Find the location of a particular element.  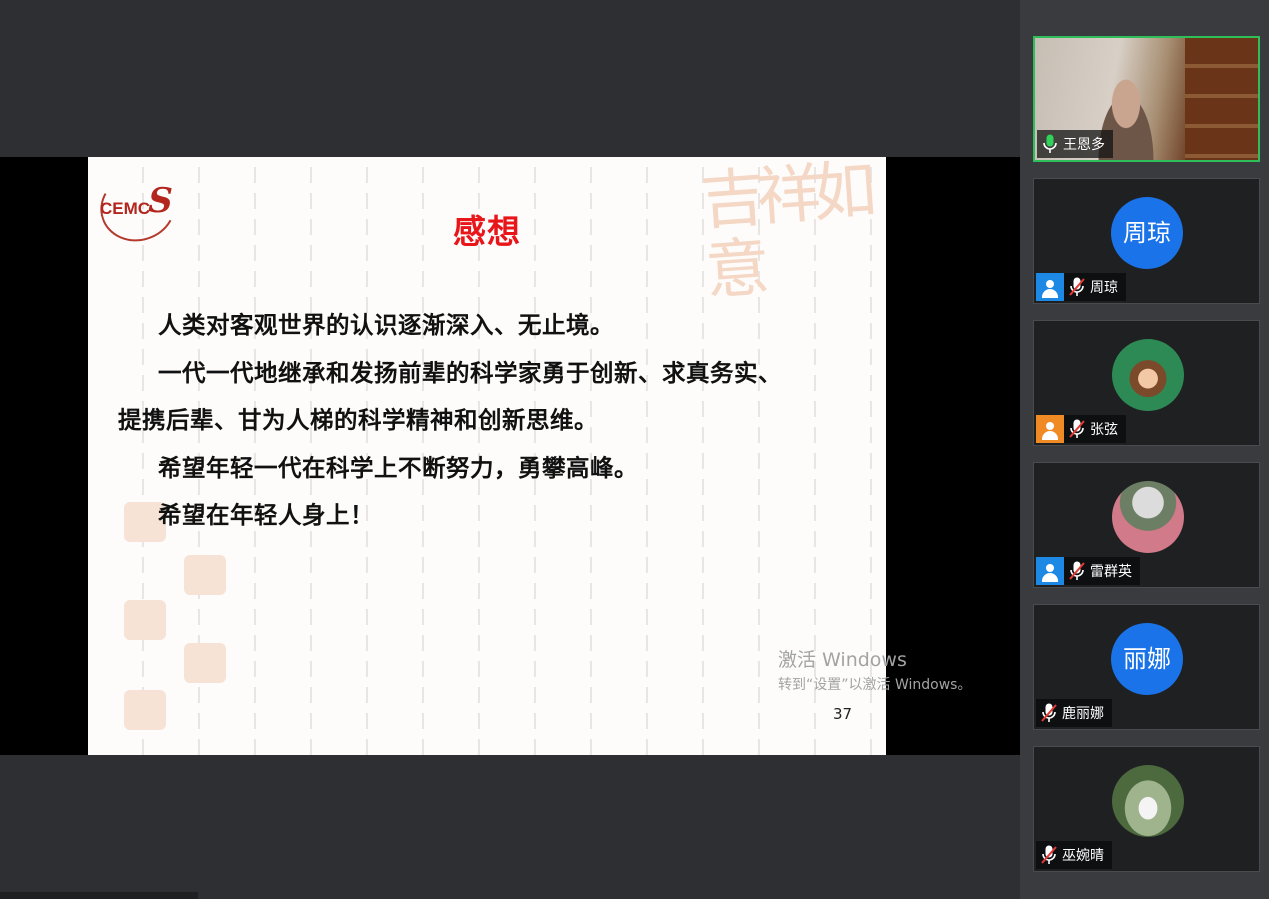

participant-name-bar: 王恩多 is located at coordinates (1075, 144).